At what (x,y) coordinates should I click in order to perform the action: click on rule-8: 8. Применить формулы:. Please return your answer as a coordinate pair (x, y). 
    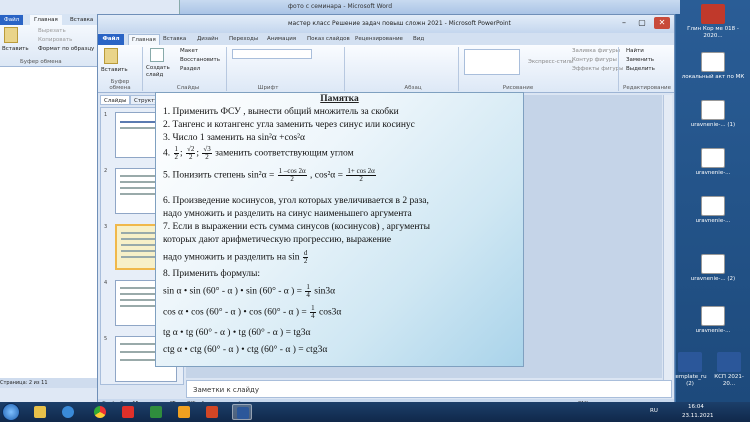
    Looking at the image, I should click on (212, 274).